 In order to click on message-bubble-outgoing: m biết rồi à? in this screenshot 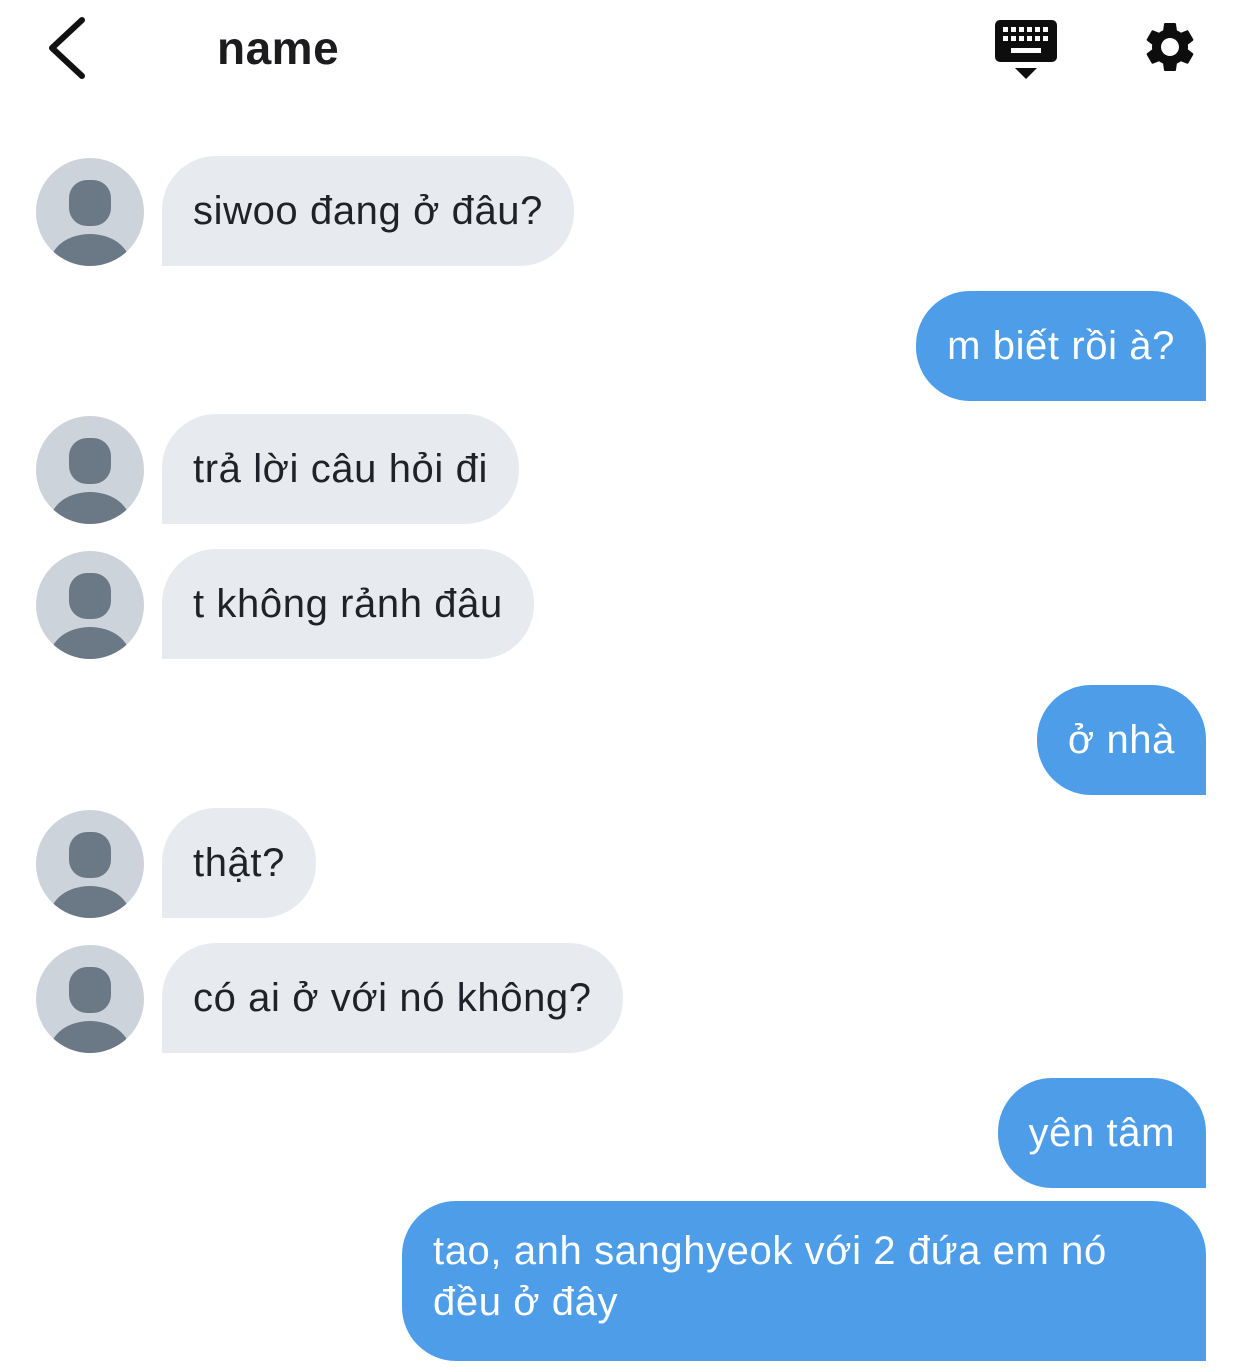, I will do `click(1061, 346)`.